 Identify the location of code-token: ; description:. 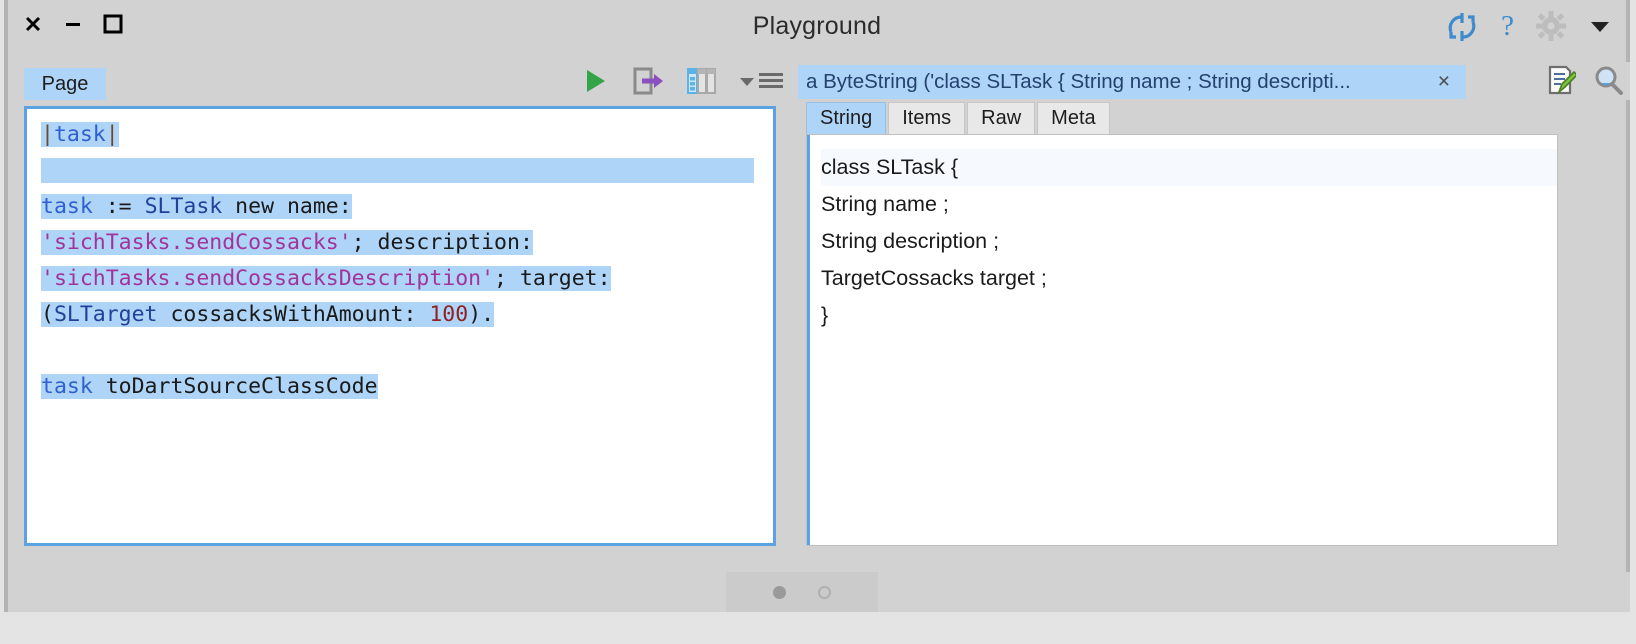
(442, 242).